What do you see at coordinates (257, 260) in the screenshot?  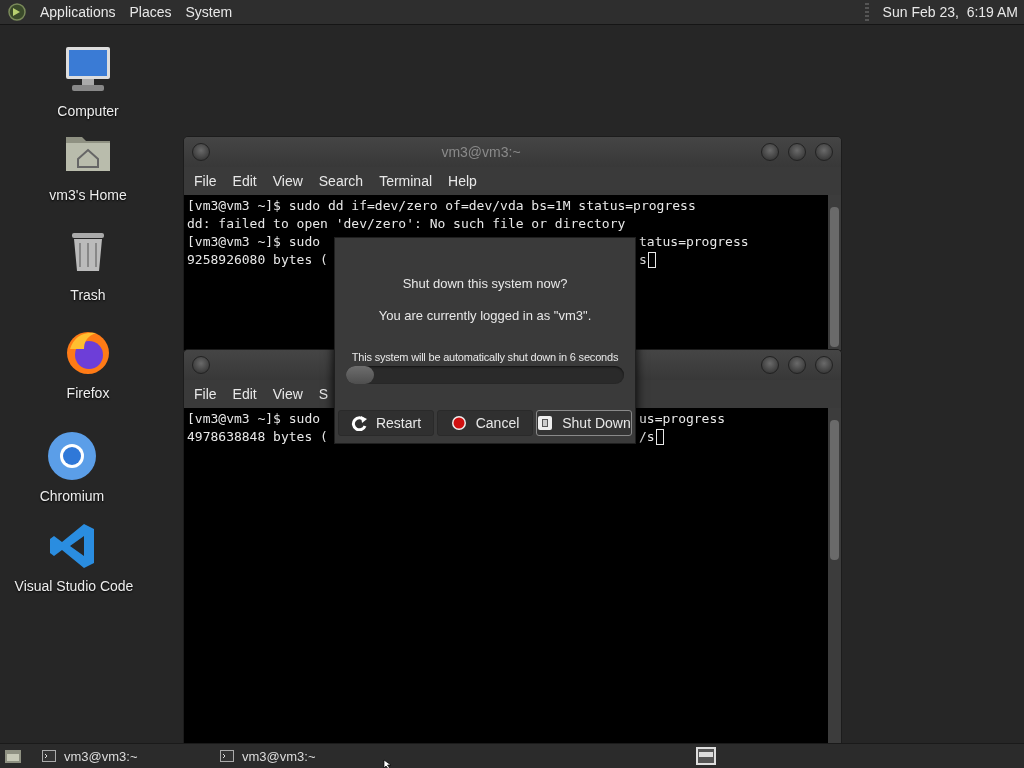 I see `terminal-line: 9258926080 bytes (` at bounding box center [257, 260].